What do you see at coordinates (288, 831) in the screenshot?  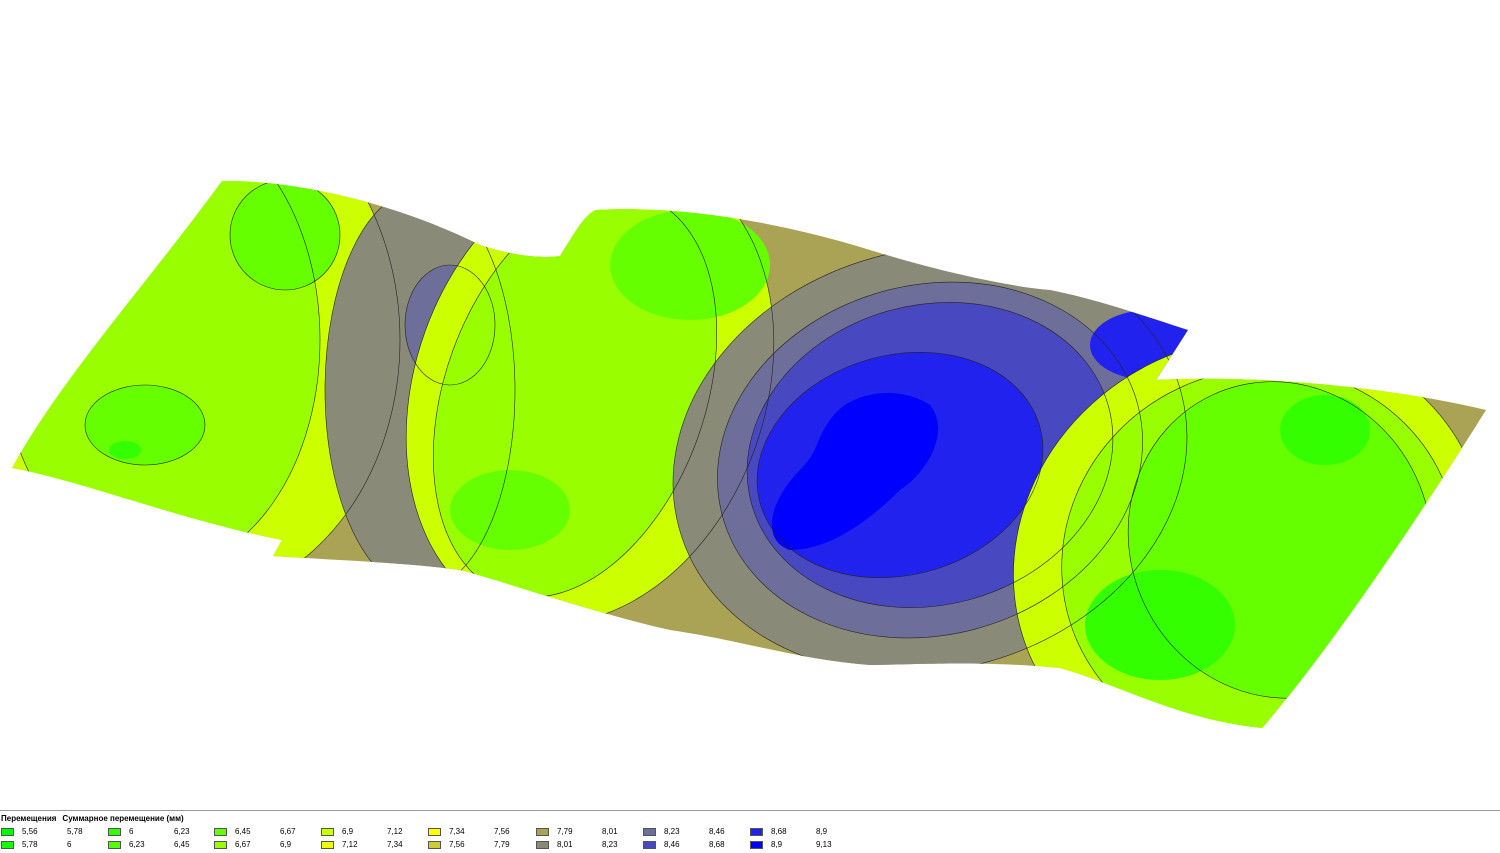 I see `range-to: 6,67` at bounding box center [288, 831].